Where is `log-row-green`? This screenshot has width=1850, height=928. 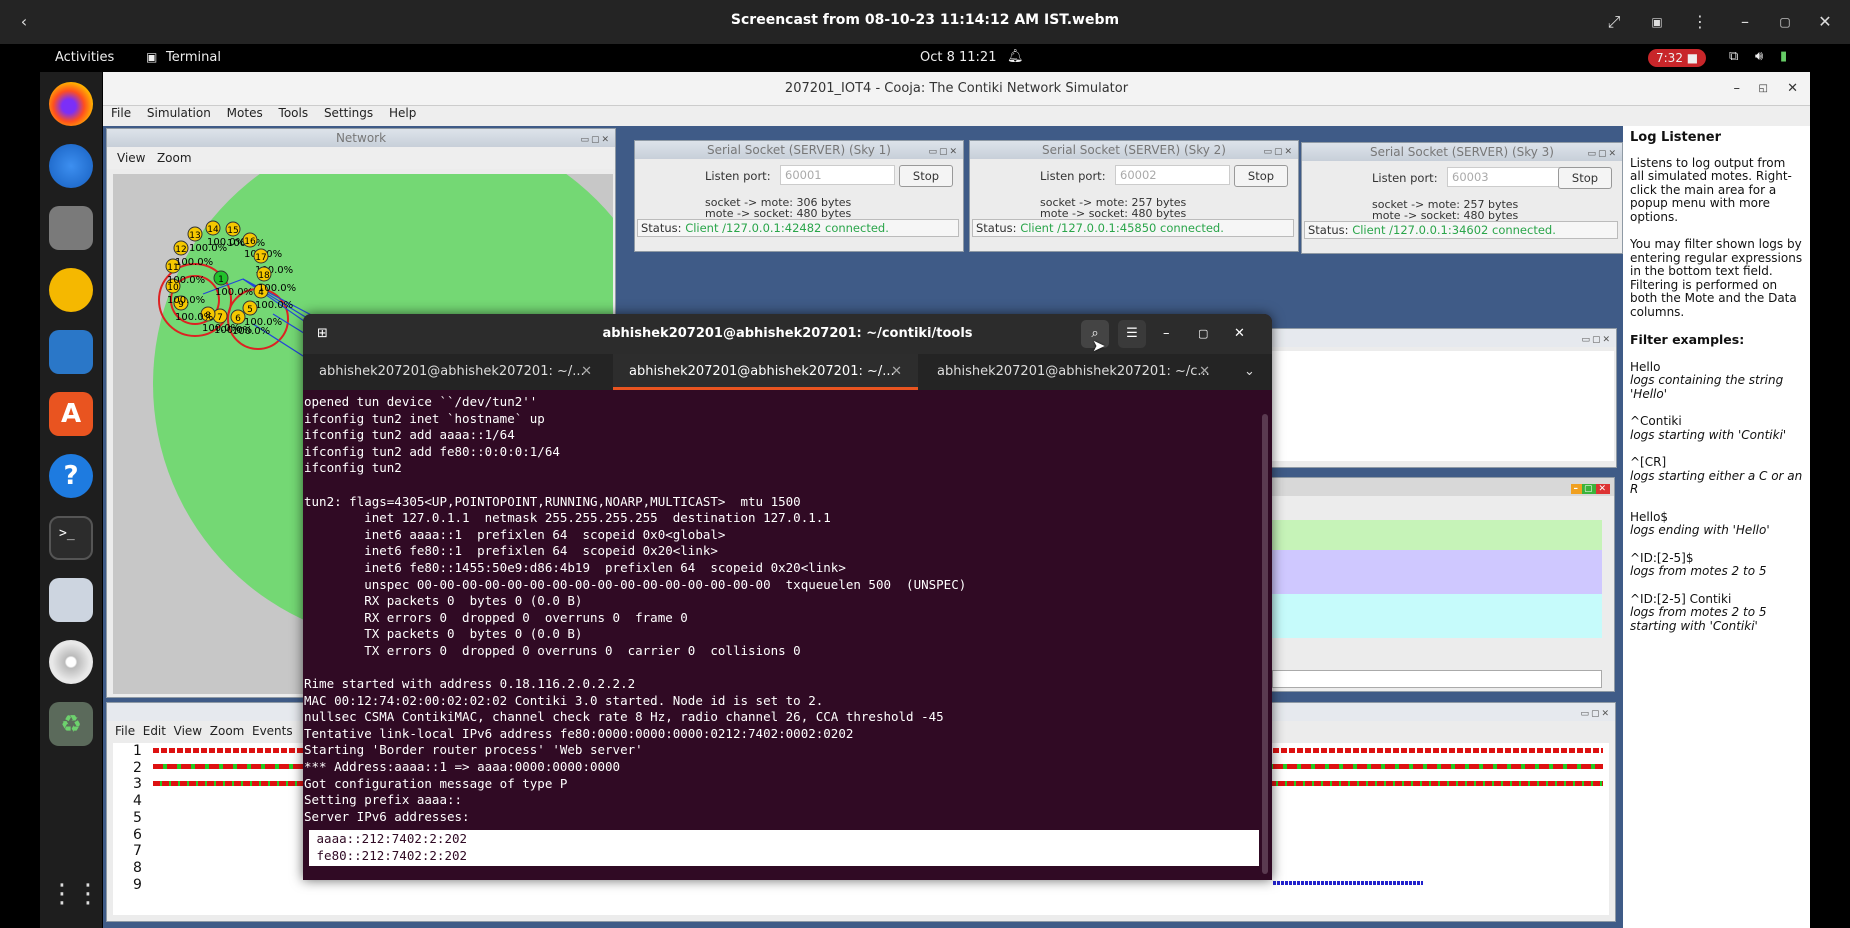
log-row-green is located at coordinates (1437, 535).